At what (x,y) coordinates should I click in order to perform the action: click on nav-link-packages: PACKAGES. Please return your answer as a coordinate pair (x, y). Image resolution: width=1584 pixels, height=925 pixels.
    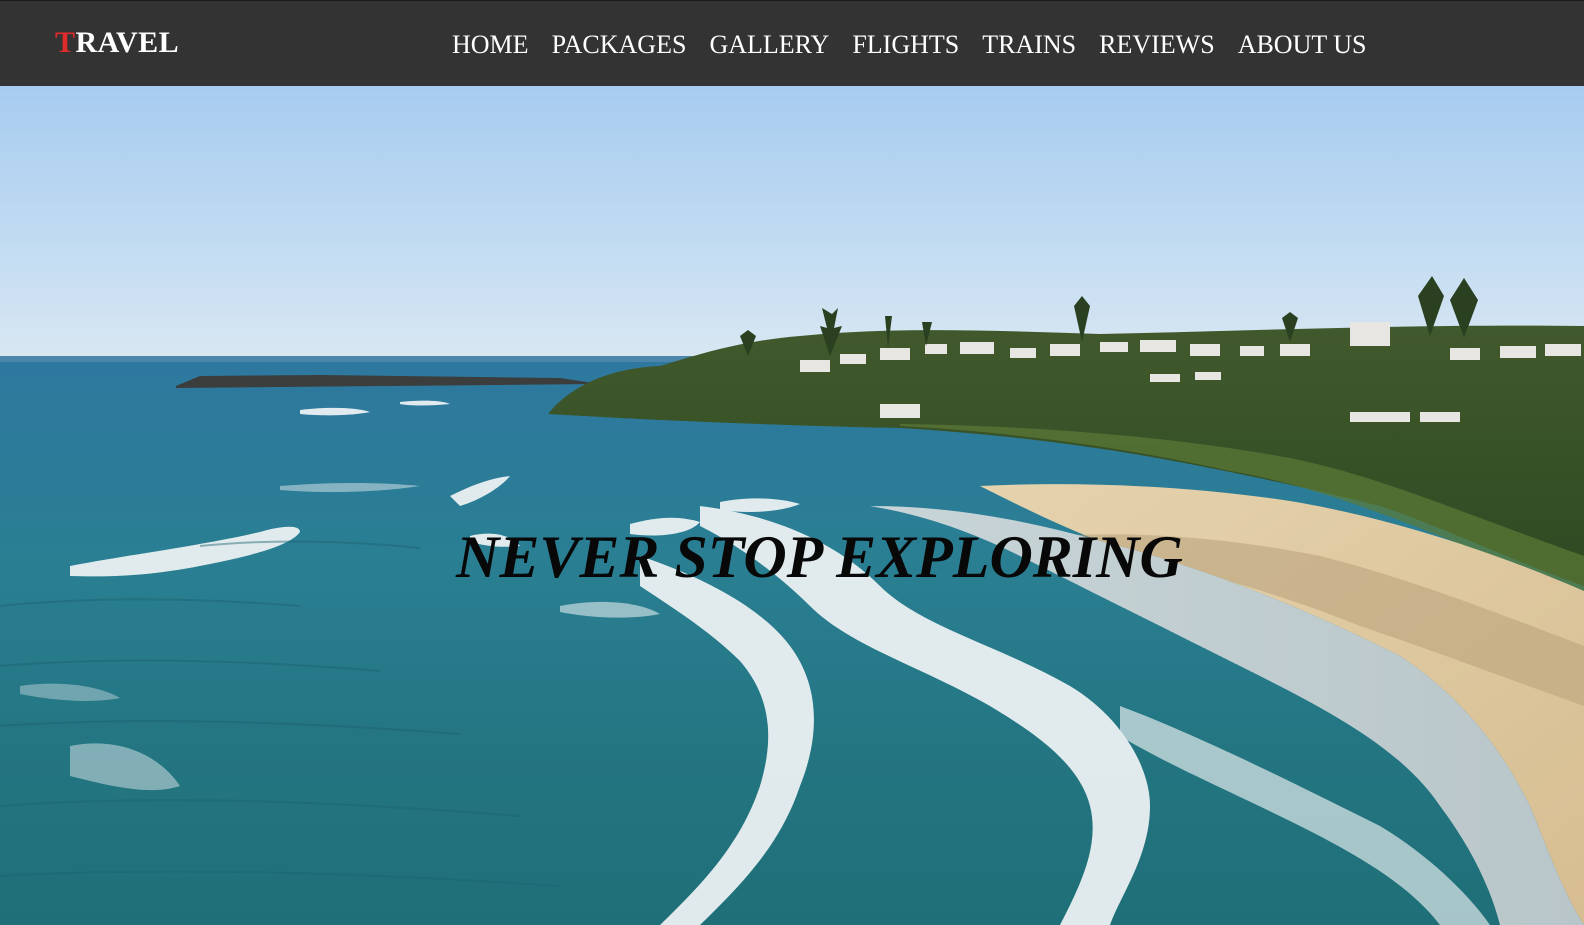
    Looking at the image, I should click on (619, 45).